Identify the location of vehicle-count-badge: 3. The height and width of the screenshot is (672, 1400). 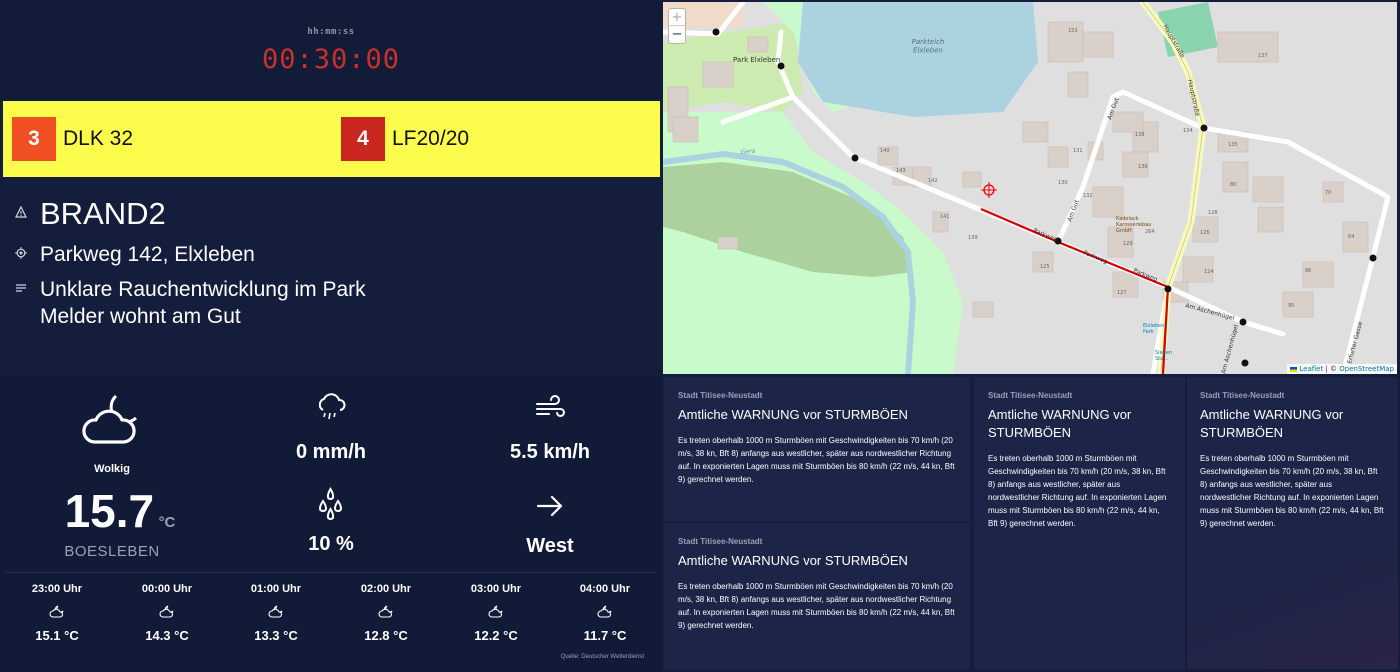
(34, 139).